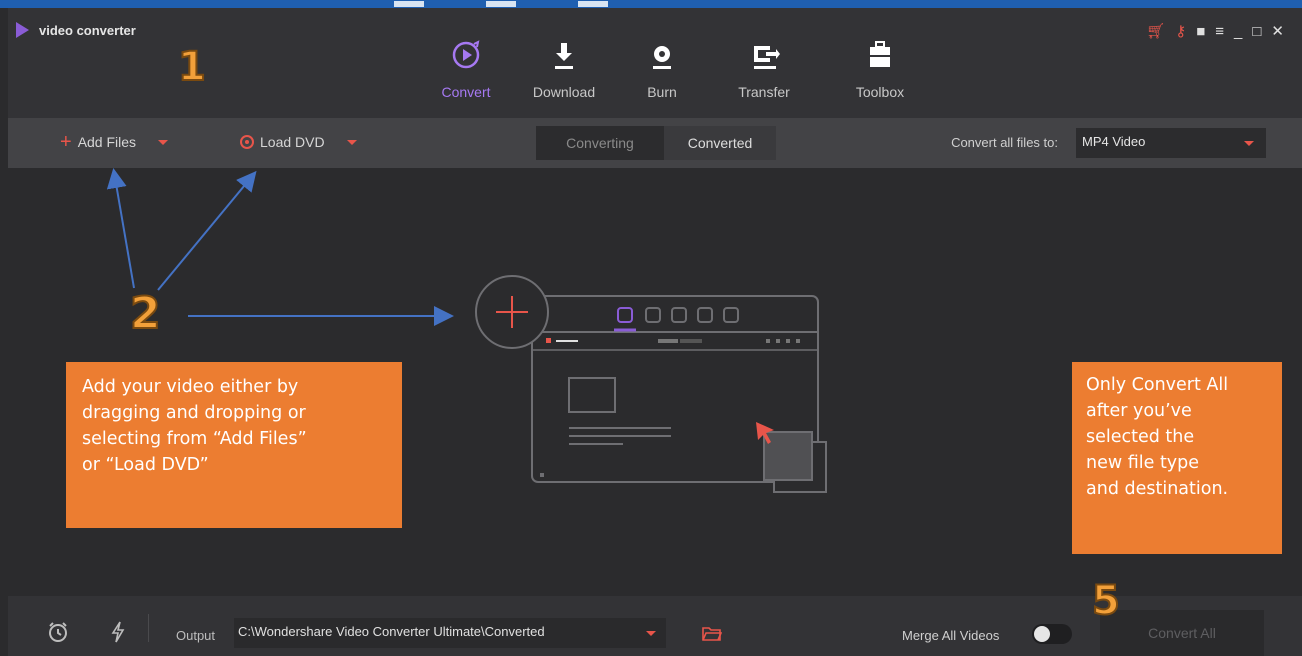  What do you see at coordinates (145, 313) in the screenshot?
I see `annotation-step-2: 2` at bounding box center [145, 313].